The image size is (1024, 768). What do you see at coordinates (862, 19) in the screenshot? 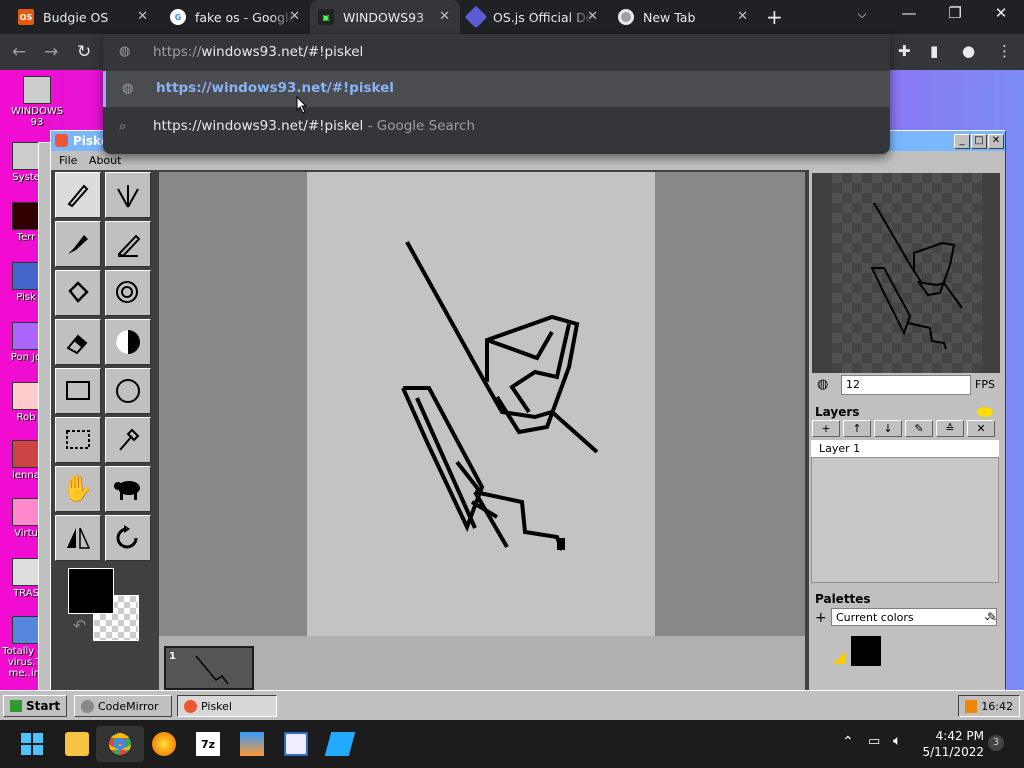
I see `tab-search-chevron-icon: ⌵` at bounding box center [862, 19].